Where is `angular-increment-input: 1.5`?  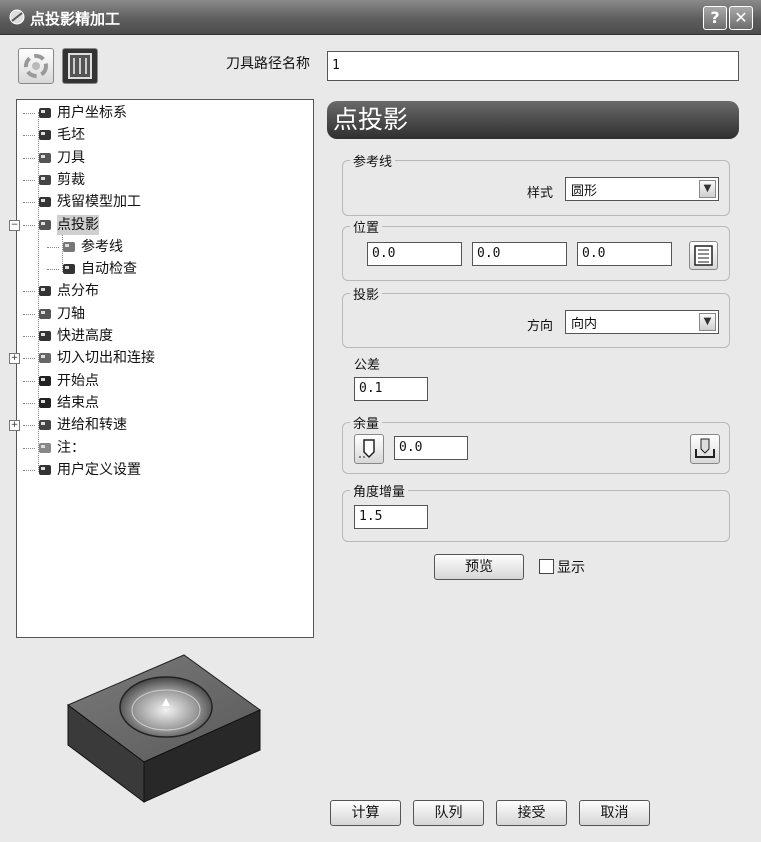
angular-increment-input: 1.5 is located at coordinates (391, 517).